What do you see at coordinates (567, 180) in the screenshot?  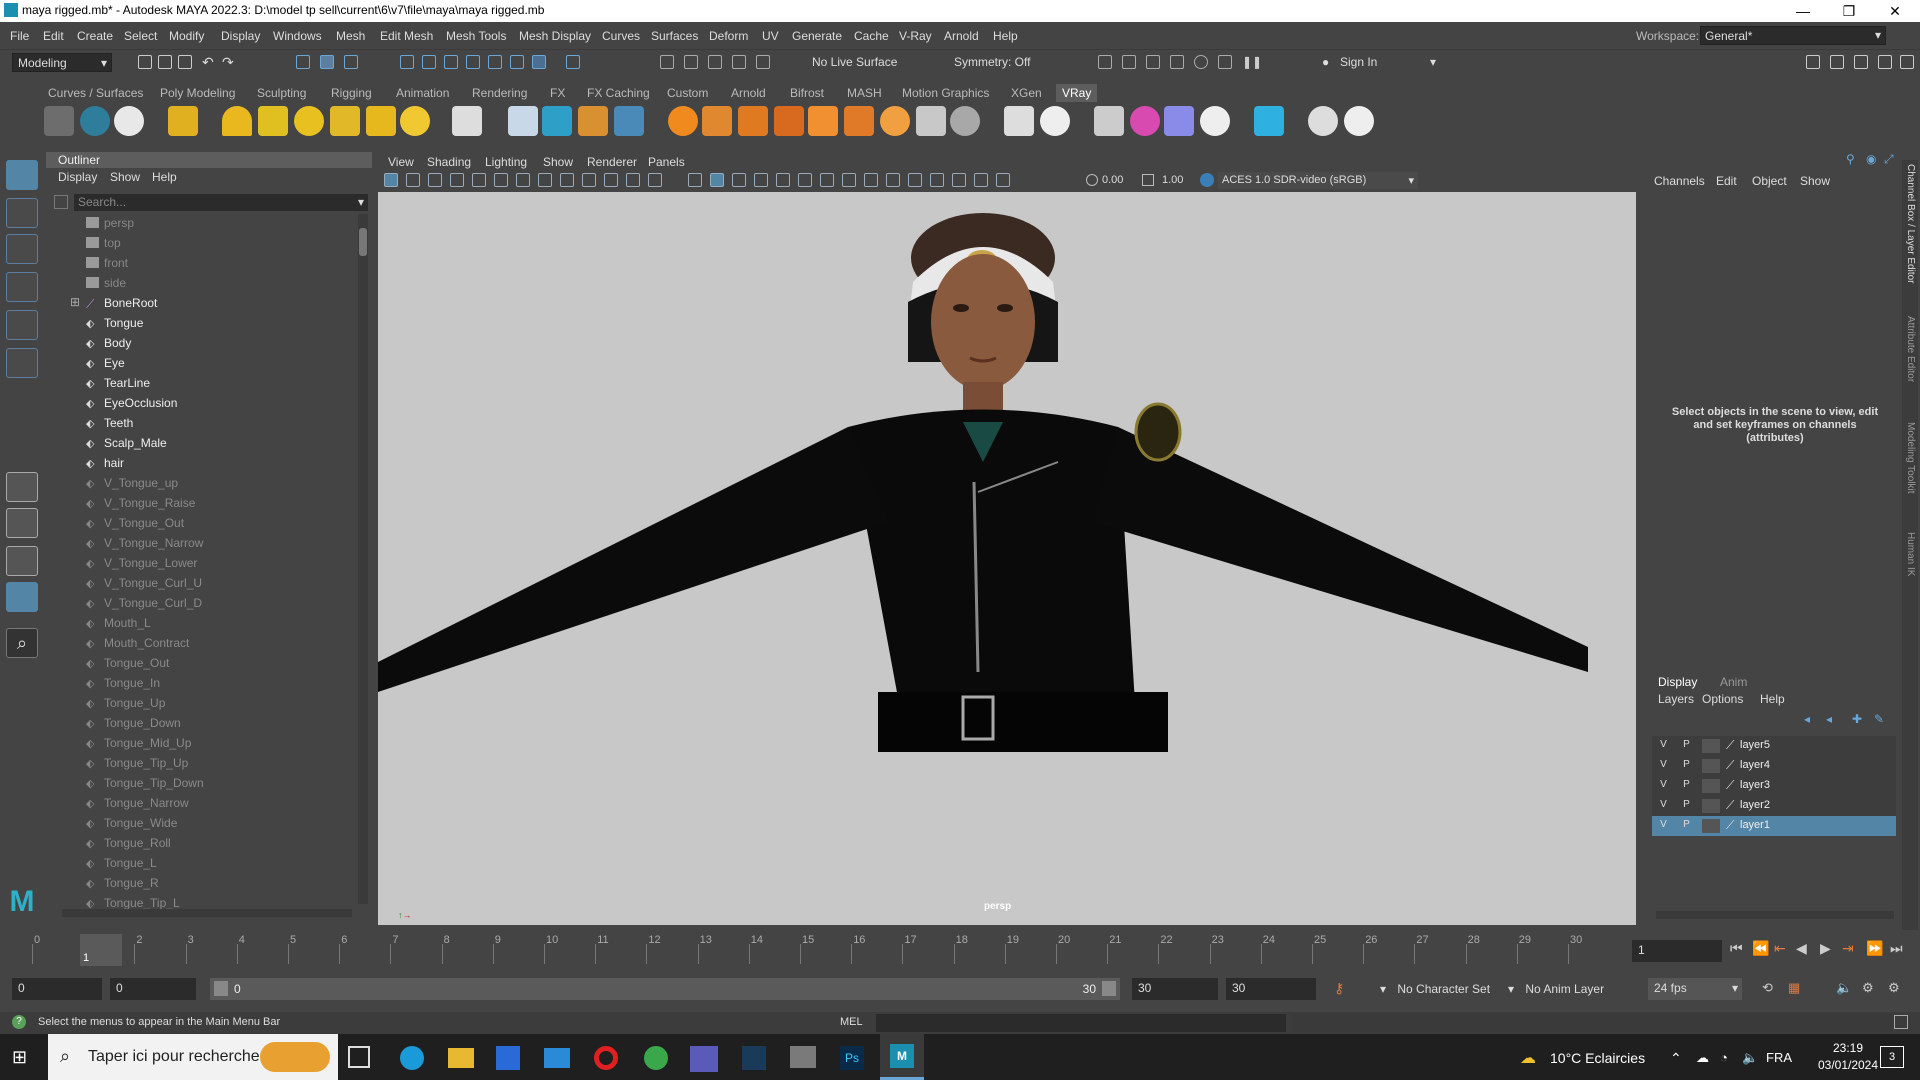 I see `film-gate-icon` at bounding box center [567, 180].